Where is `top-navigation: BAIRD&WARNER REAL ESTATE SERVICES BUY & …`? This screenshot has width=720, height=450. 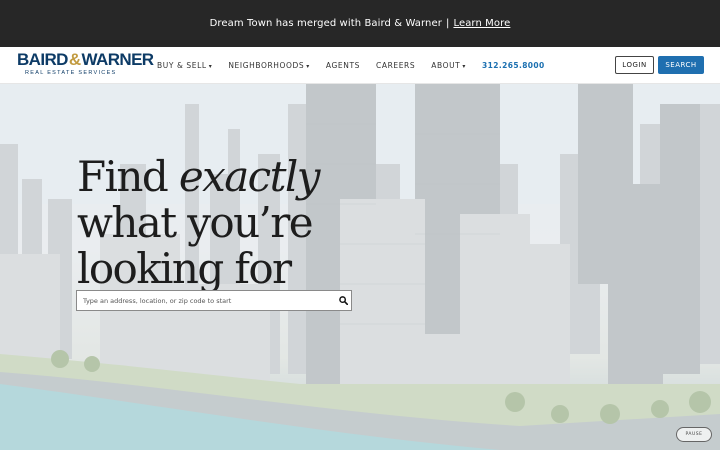 top-navigation: BAIRD&WARNER REAL ESTATE SERVICES BUY & … is located at coordinates (360, 65).